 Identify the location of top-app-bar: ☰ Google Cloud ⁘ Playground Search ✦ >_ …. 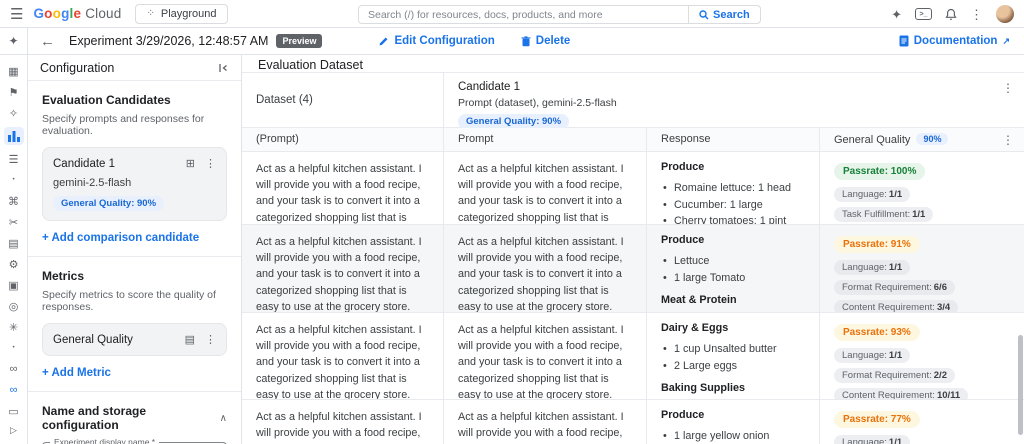
(512, 14).